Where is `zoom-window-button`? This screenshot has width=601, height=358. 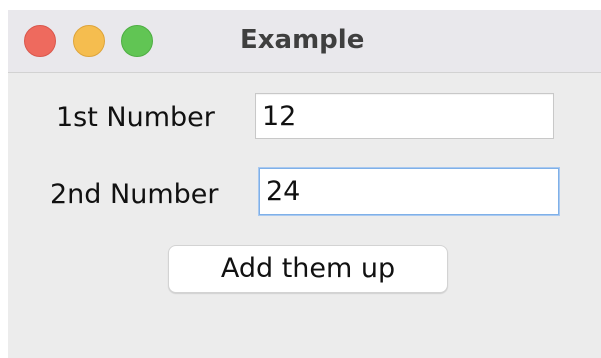 zoom-window-button is located at coordinates (137, 41).